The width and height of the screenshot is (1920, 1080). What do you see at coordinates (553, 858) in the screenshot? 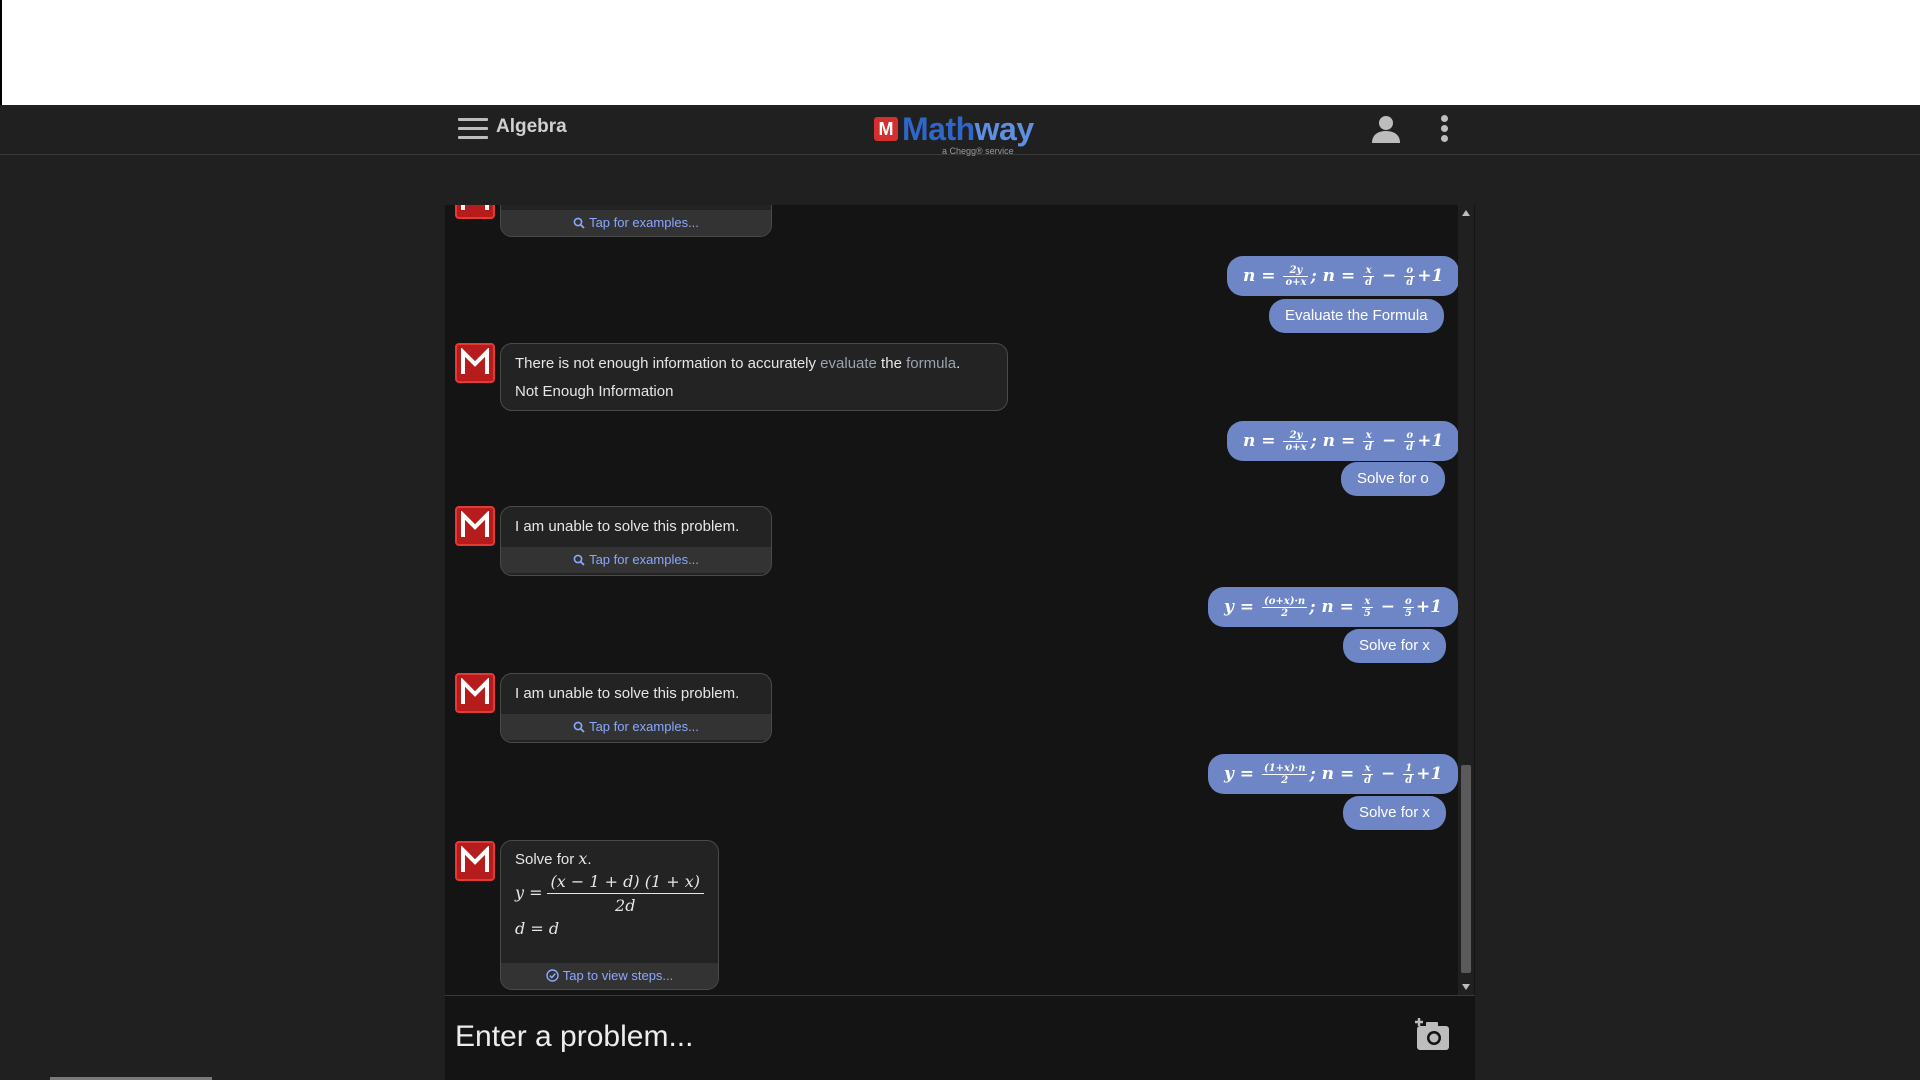
I see `solution-title: Solve for x.` at bounding box center [553, 858].